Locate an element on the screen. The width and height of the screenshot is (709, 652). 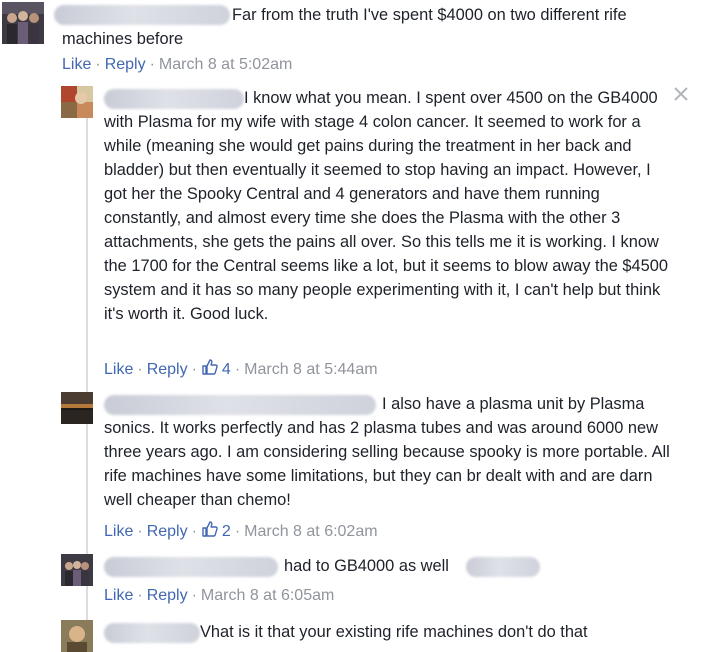
comment-text: had to GB4000 as well is located at coordinates (366, 566).